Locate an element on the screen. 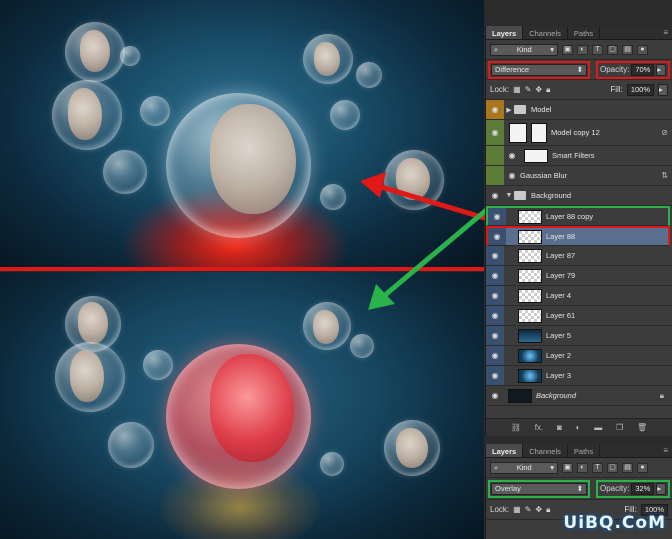 This screenshot has height=539, width=672. filter-options-icon: ⇅ is located at coordinates (664, 175).